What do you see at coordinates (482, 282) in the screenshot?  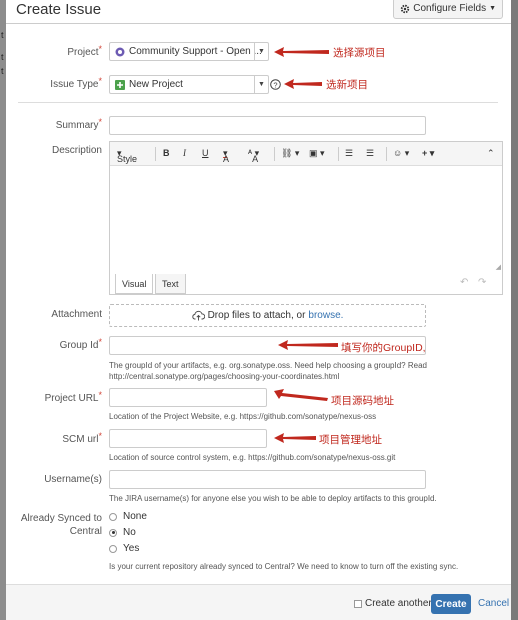 I see `redo-icon: ↷` at bounding box center [482, 282].